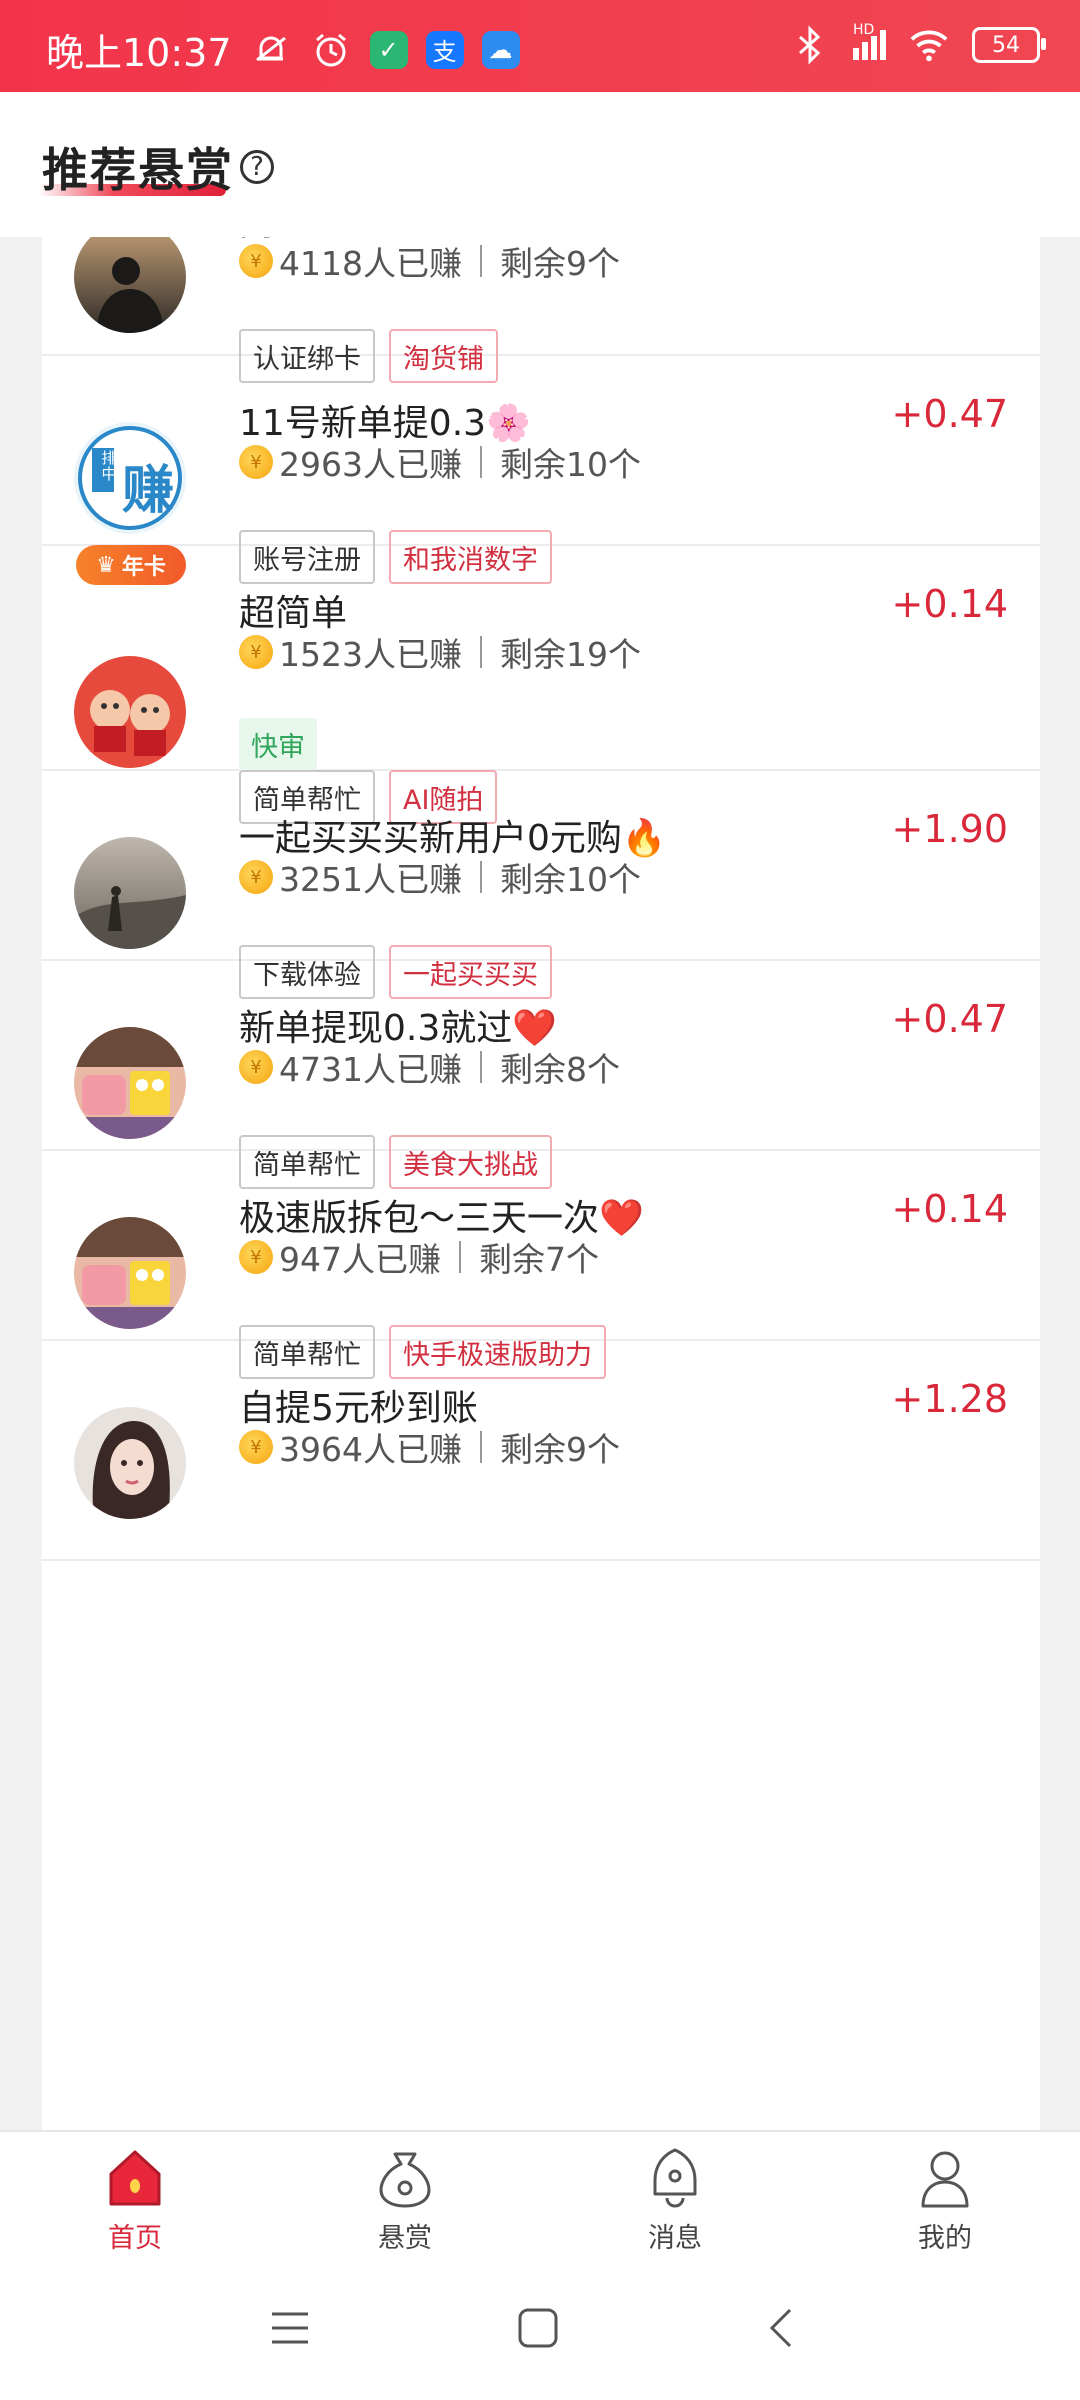  I want to click on bell-icon, so click(675, 2178).